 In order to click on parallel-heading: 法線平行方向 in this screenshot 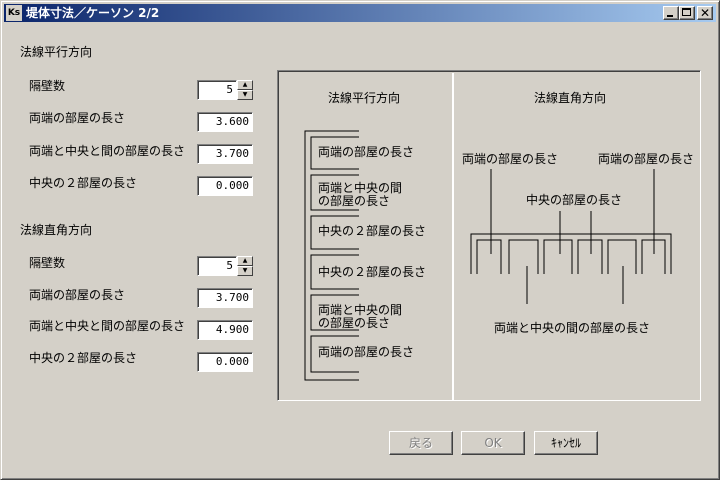, I will do `click(56, 52)`.